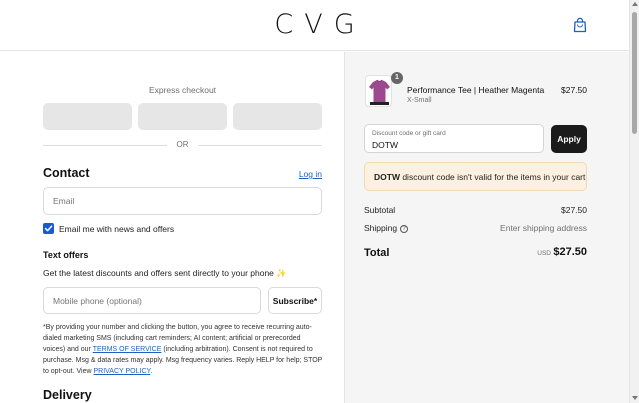  I want to click on tshirt-image, so click(379, 92).